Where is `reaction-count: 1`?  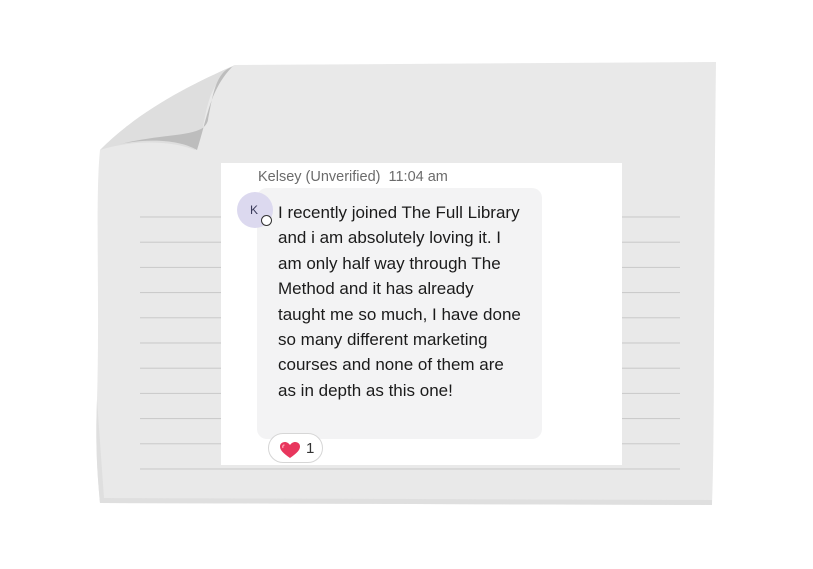 reaction-count: 1 is located at coordinates (310, 448).